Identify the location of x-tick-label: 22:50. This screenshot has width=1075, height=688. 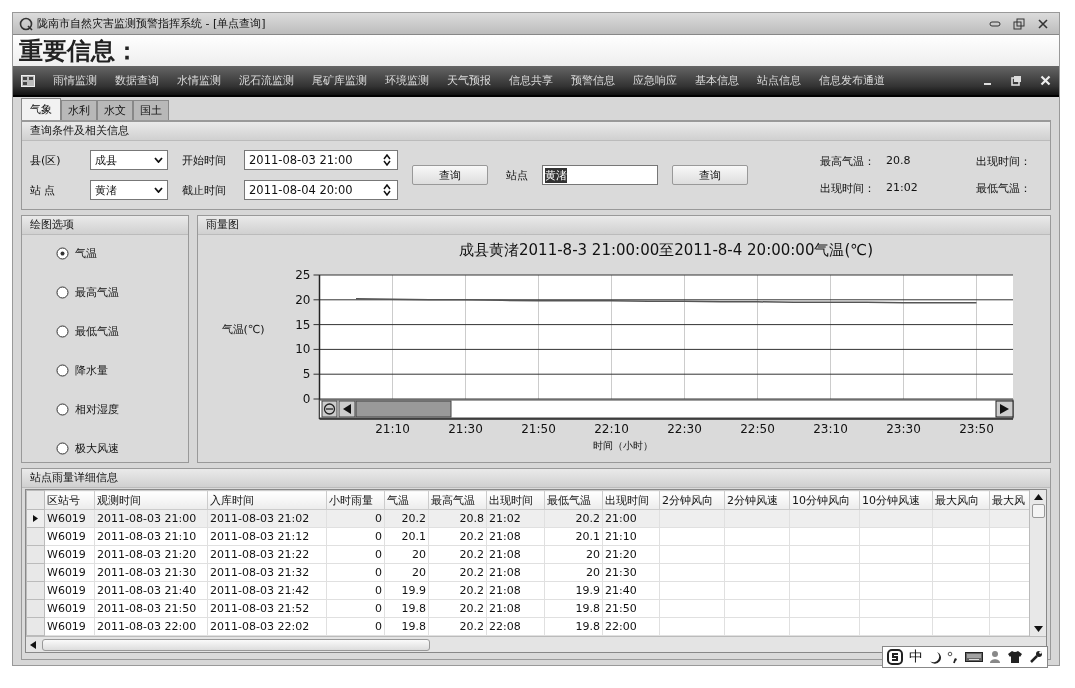
(757, 429).